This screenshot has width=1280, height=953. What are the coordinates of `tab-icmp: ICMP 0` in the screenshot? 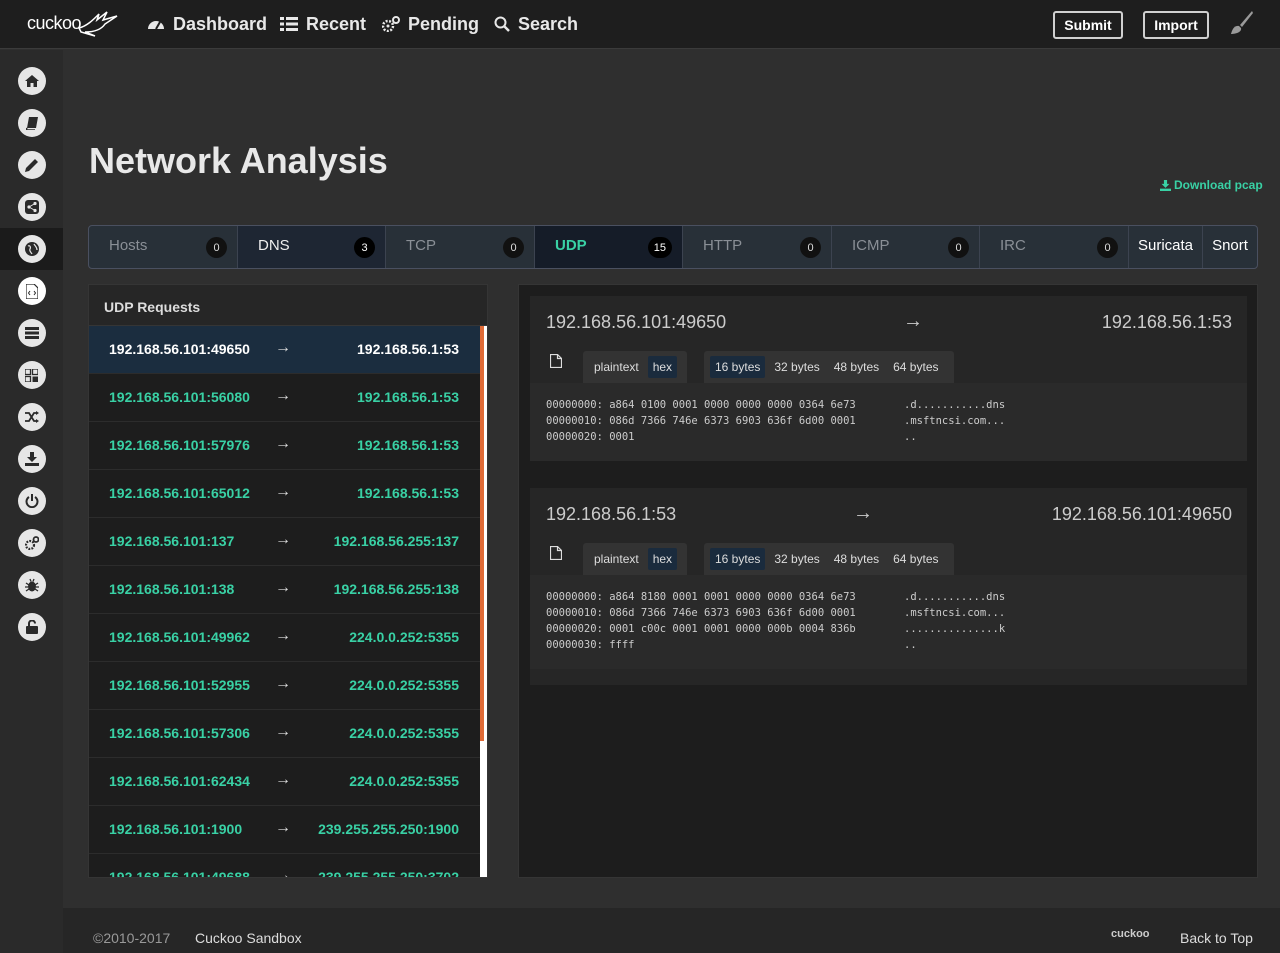 It's located at (906, 247).